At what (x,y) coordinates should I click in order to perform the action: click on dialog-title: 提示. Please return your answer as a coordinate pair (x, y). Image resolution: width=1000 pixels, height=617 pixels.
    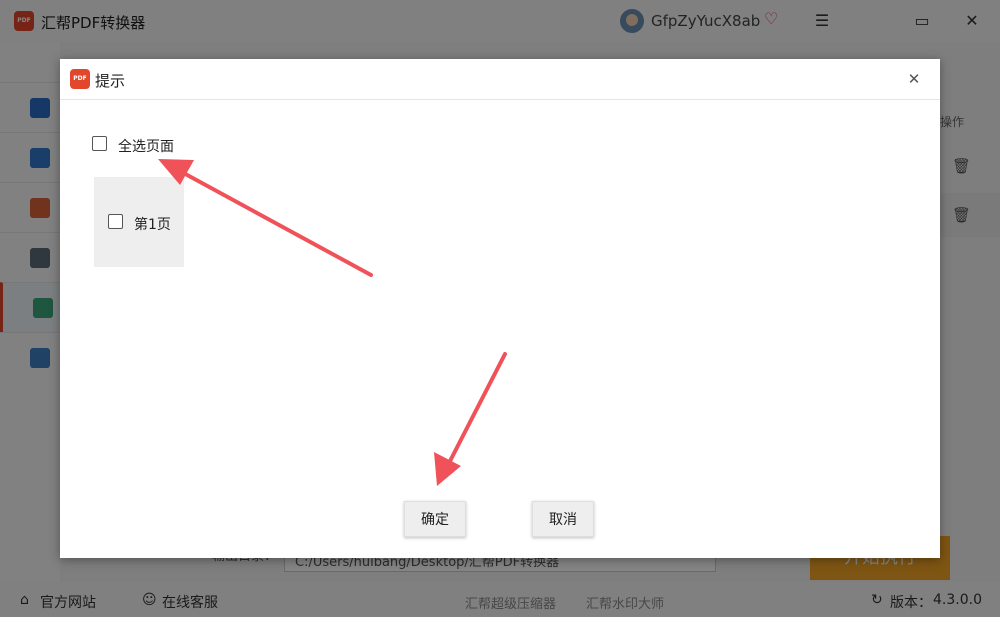
    Looking at the image, I should click on (110, 81).